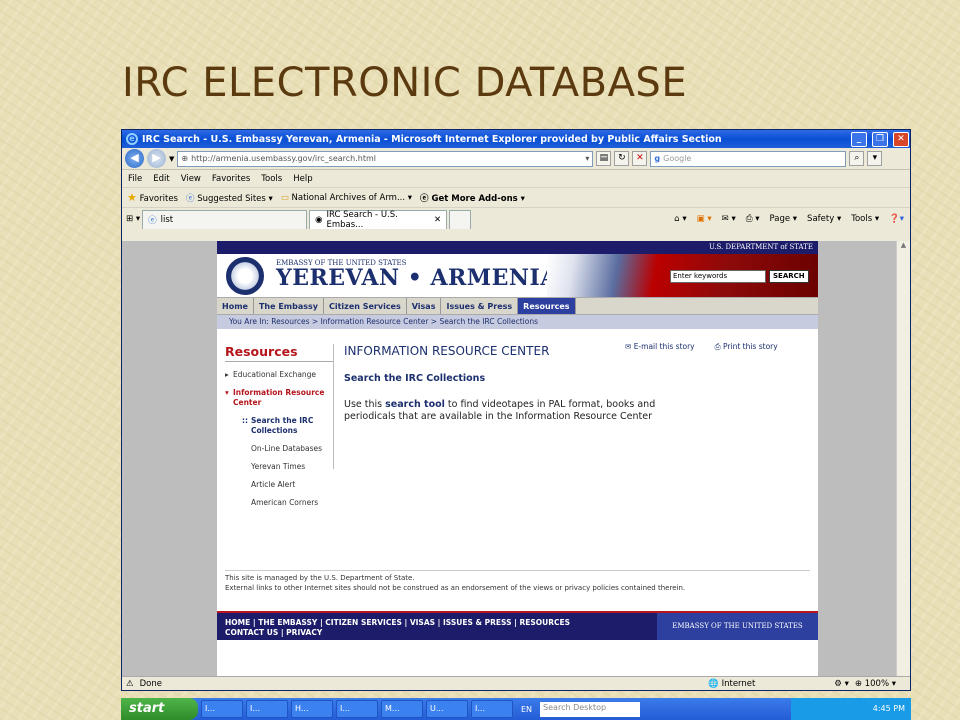 The width and height of the screenshot is (960, 720). What do you see at coordinates (729, 219) in the screenshot?
I see `mail-icon: ✉ ▾` at bounding box center [729, 219].